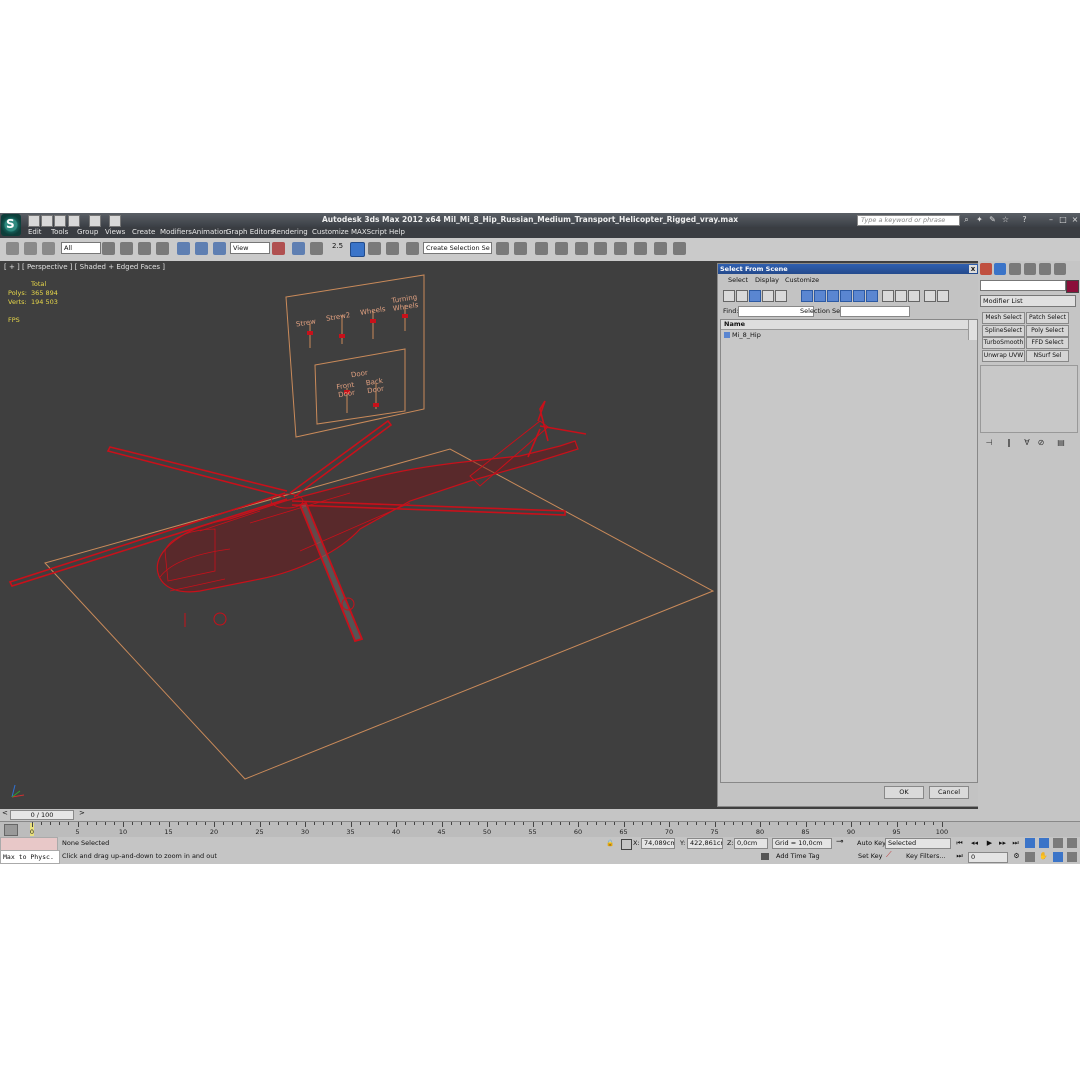 The height and width of the screenshot is (1080, 1080). I want to click on zoom-extents-icon, so click(1058, 843).